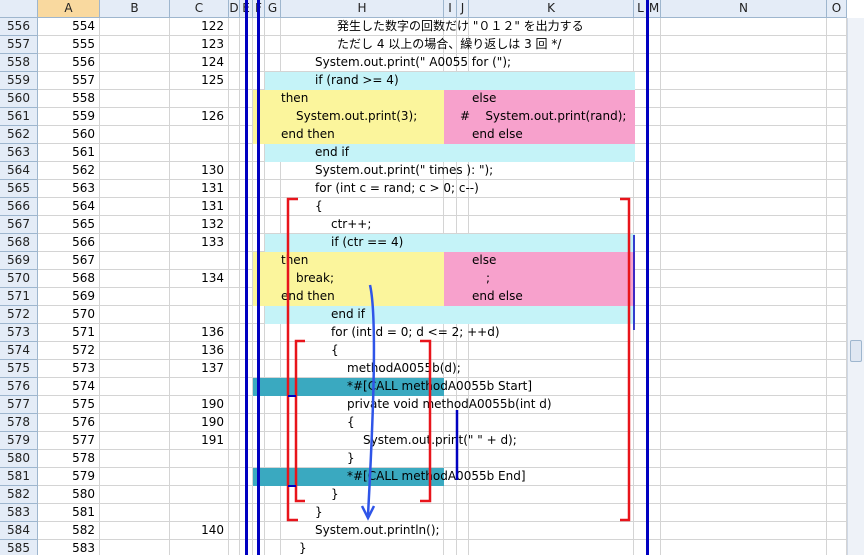 This screenshot has height=555, width=864. Describe the element at coordinates (19, 45) in the screenshot. I see `row-header: 557` at that location.